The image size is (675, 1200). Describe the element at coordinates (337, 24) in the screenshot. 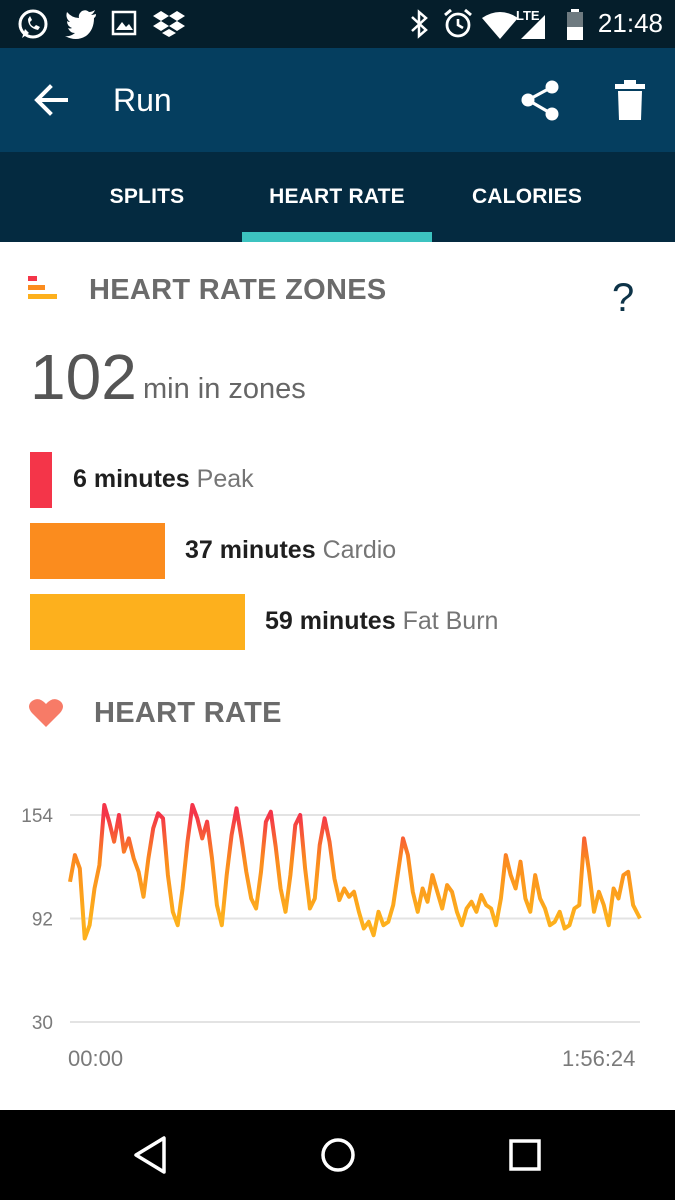

I see `status-bar: LTE 21:48` at that location.